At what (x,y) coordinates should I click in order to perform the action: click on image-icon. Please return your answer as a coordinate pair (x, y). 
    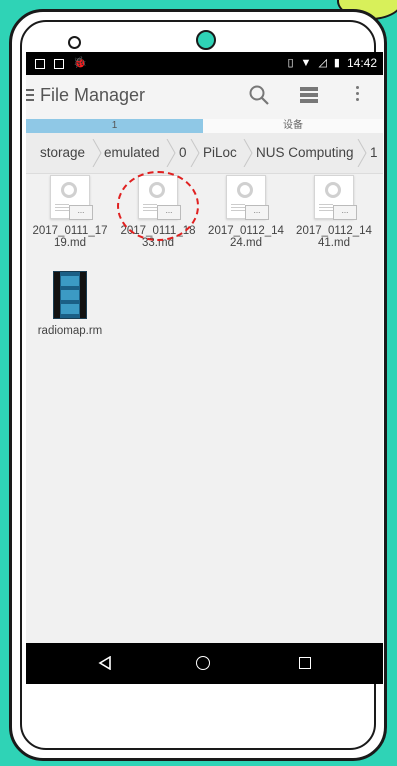
    Looking at the image, I should click on (40, 63).